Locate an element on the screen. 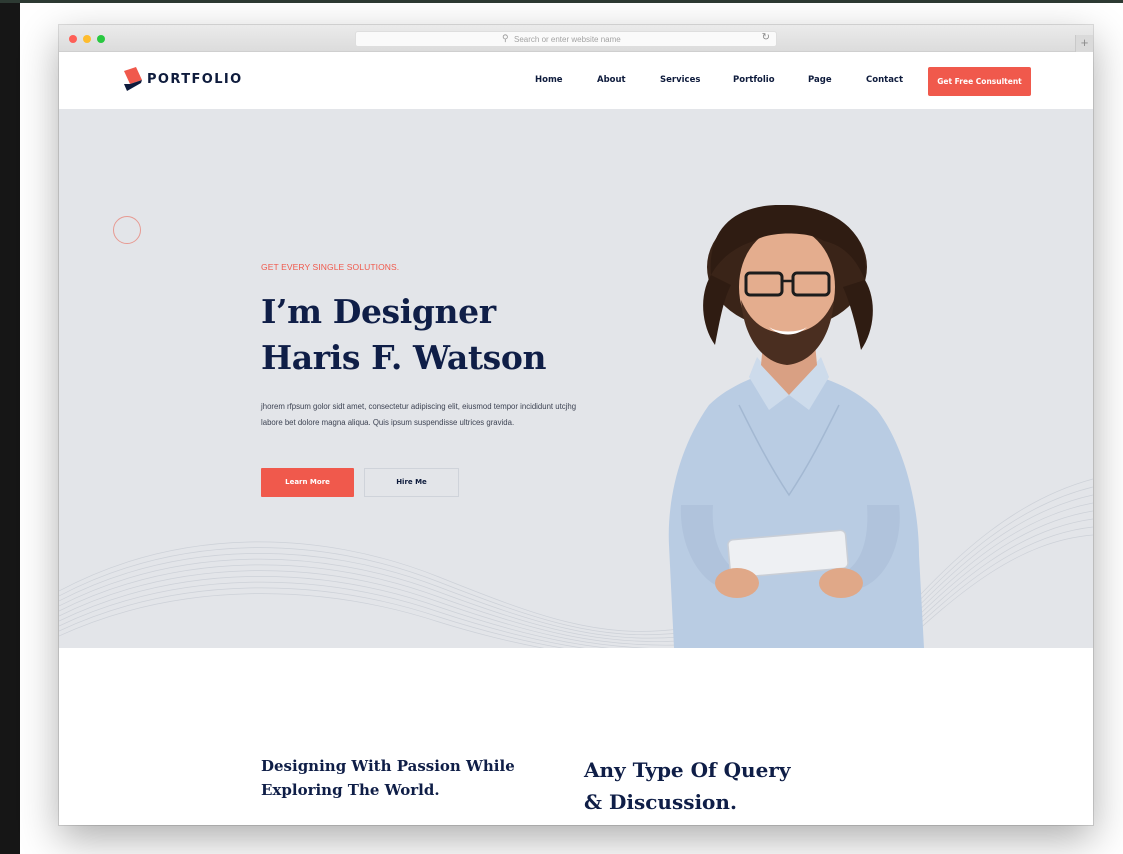 The image size is (1123, 854). nav-contact: Contact is located at coordinates (884, 80).